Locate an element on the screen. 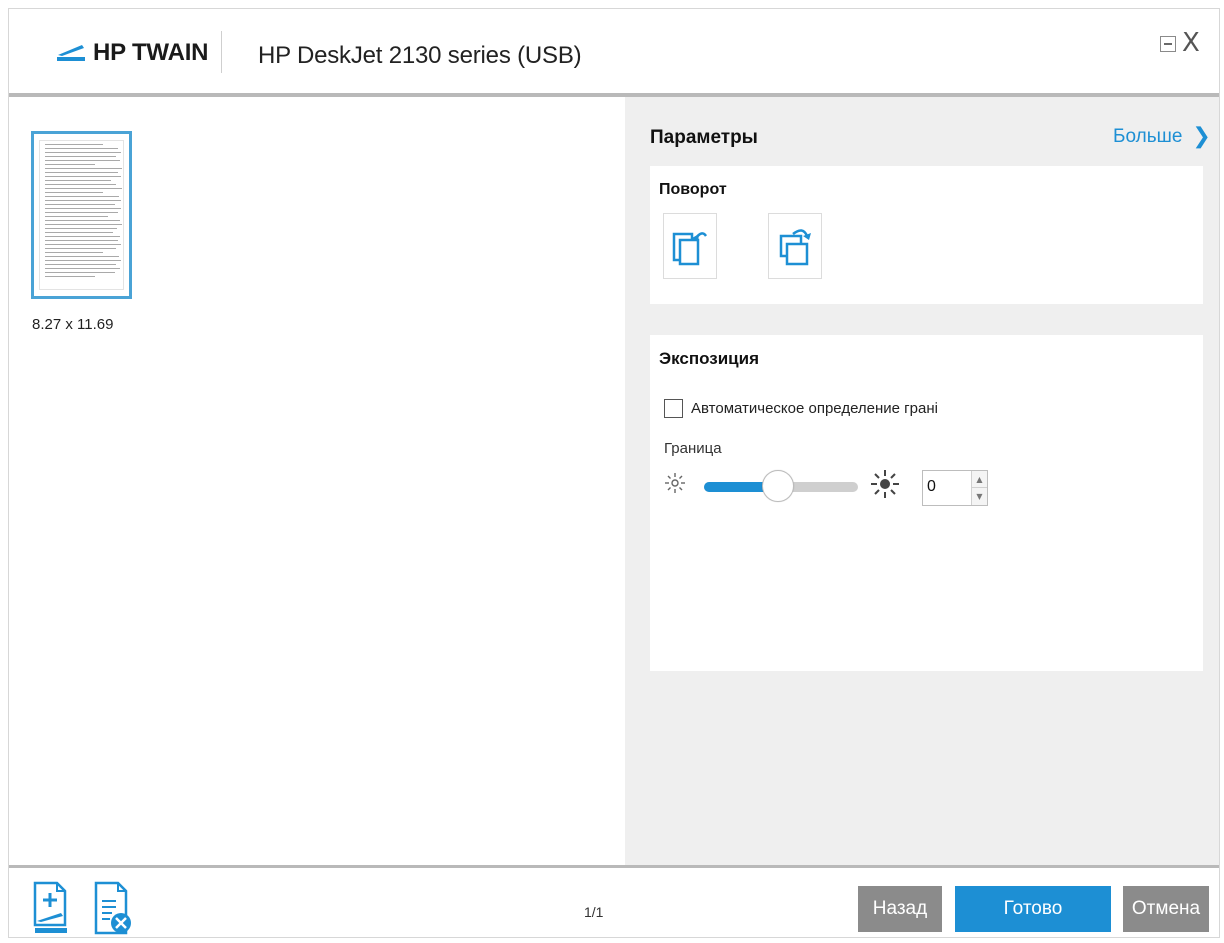  title-separator is located at coordinates (221, 52).